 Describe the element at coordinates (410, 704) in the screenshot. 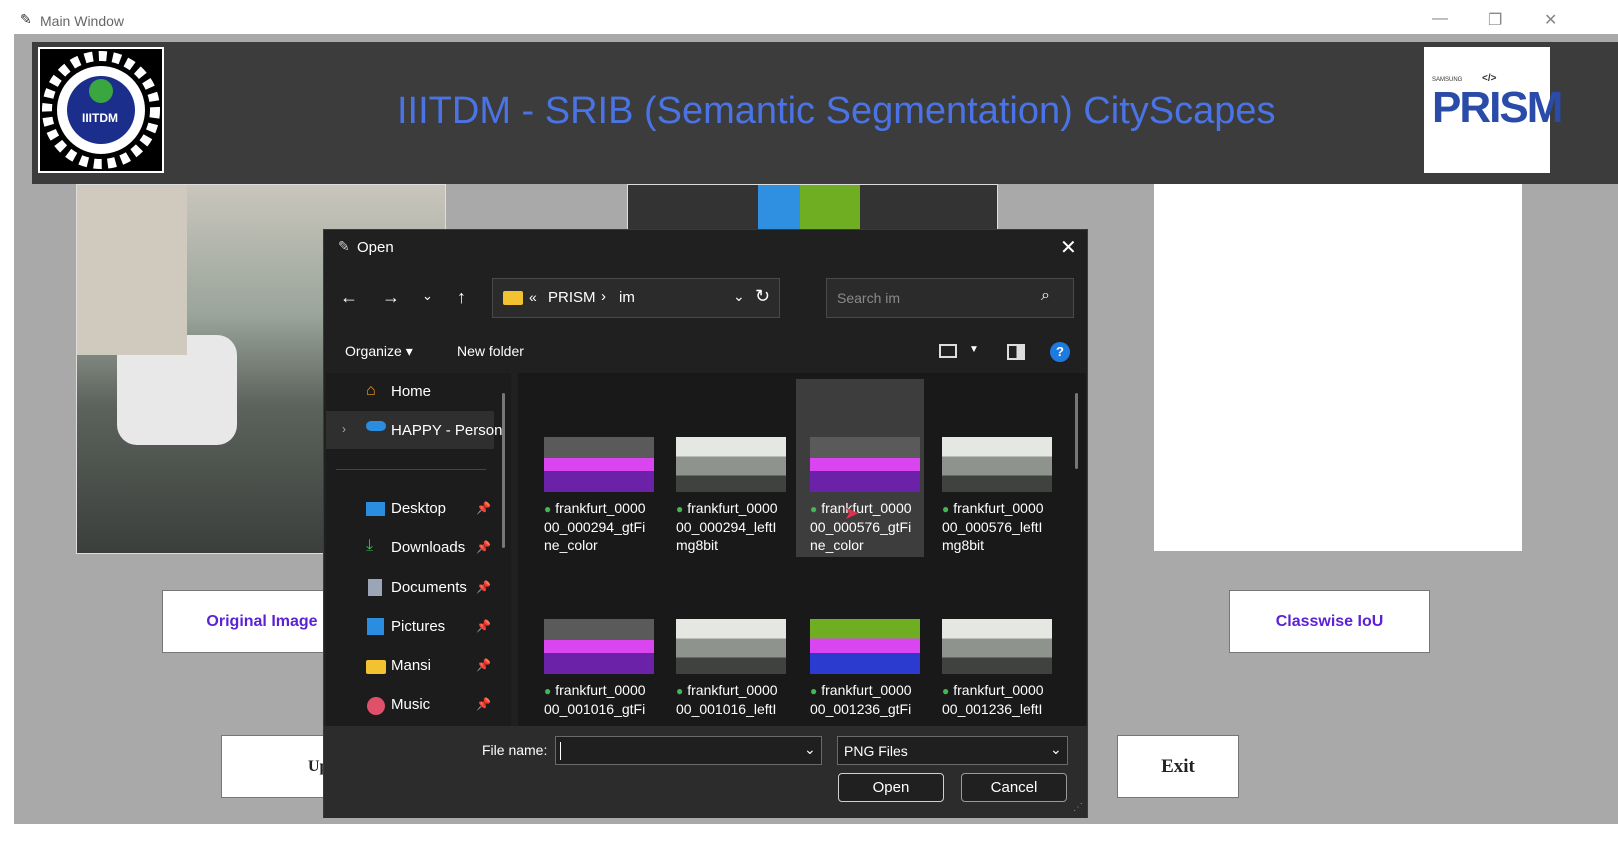

I see `nav-item-music: Music` at that location.